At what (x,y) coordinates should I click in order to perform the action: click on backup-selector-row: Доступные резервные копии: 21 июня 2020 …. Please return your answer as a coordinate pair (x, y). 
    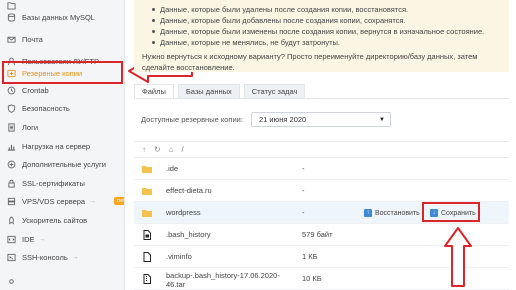
    Looking at the image, I should click on (266, 119).